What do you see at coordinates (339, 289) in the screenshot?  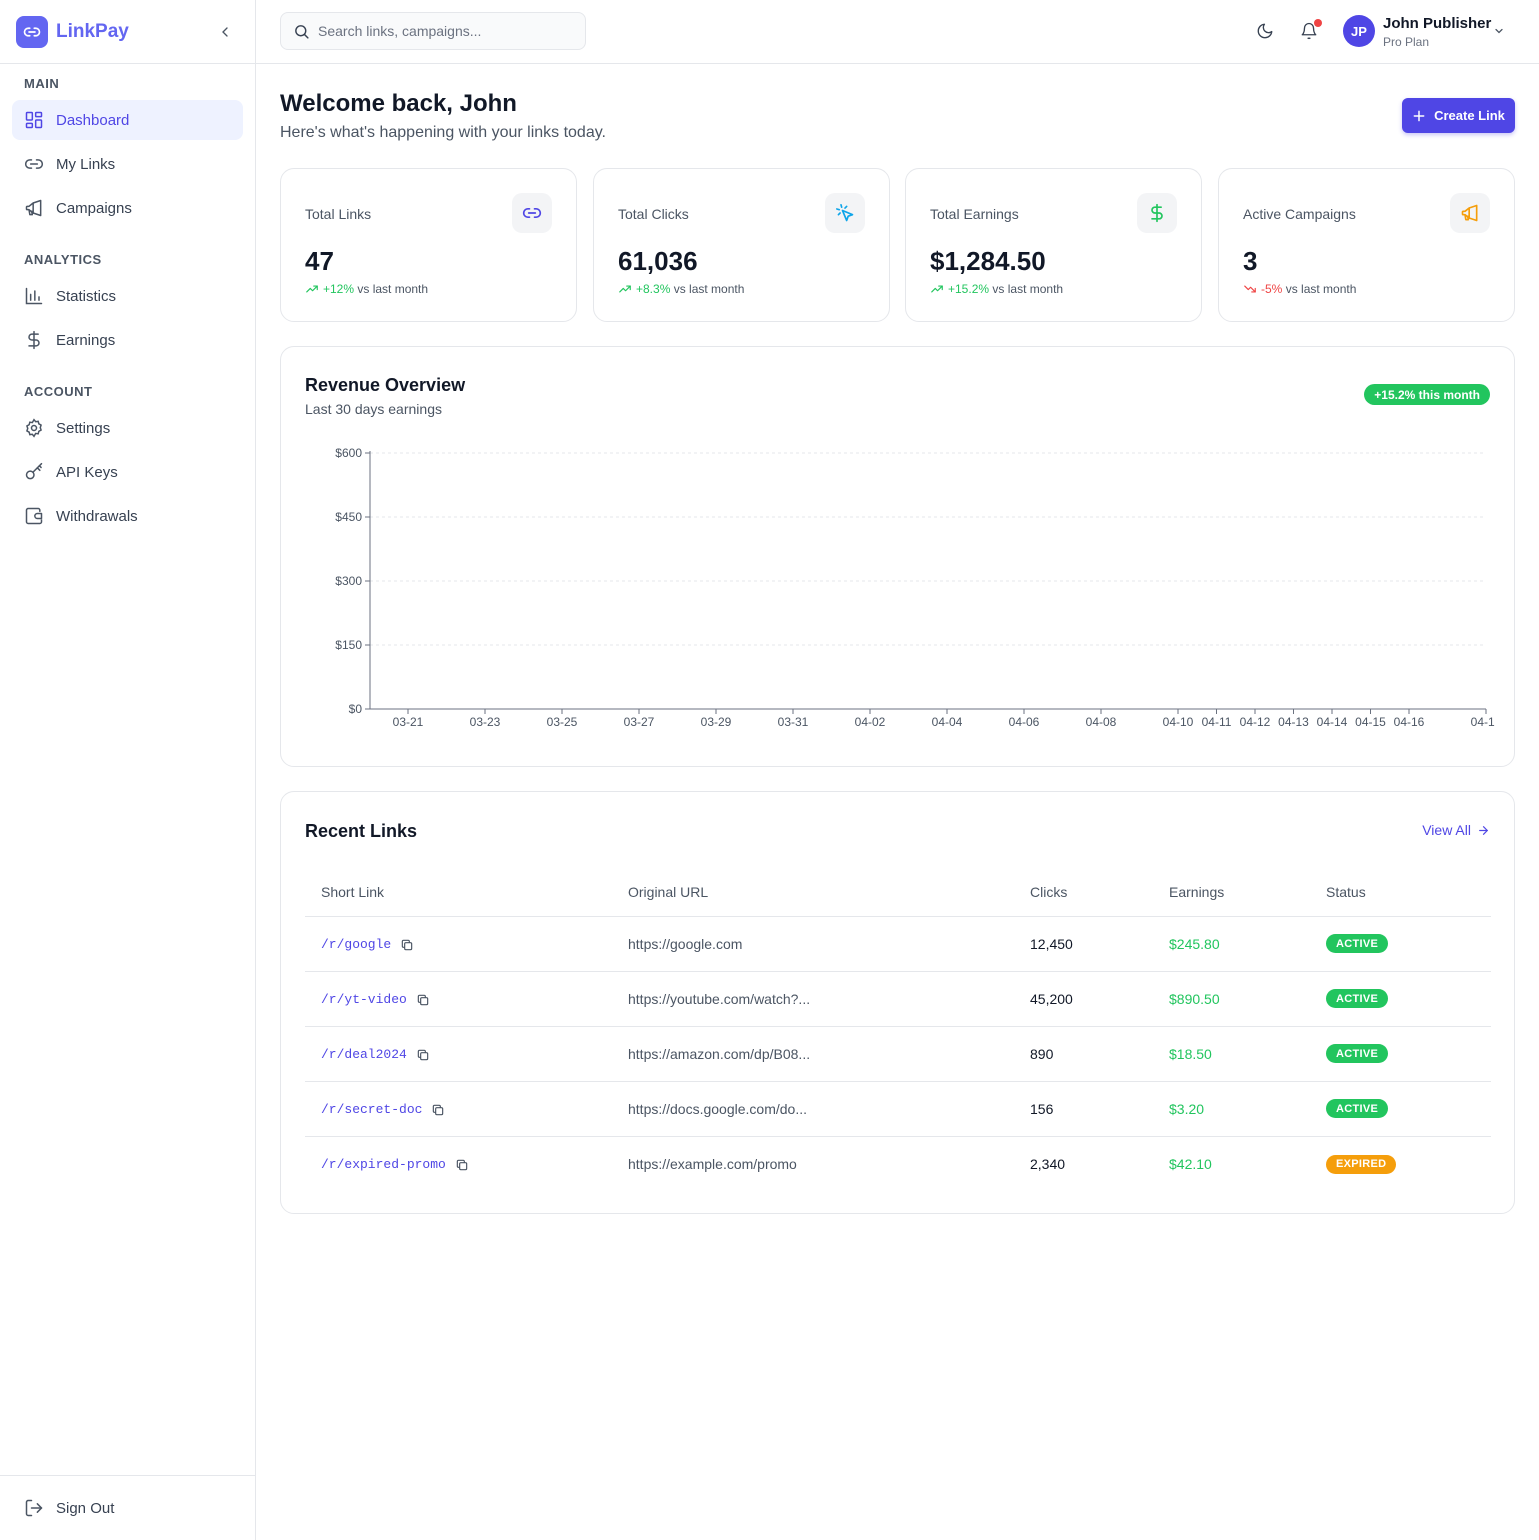 I see `stat-change-value: +12%` at bounding box center [339, 289].